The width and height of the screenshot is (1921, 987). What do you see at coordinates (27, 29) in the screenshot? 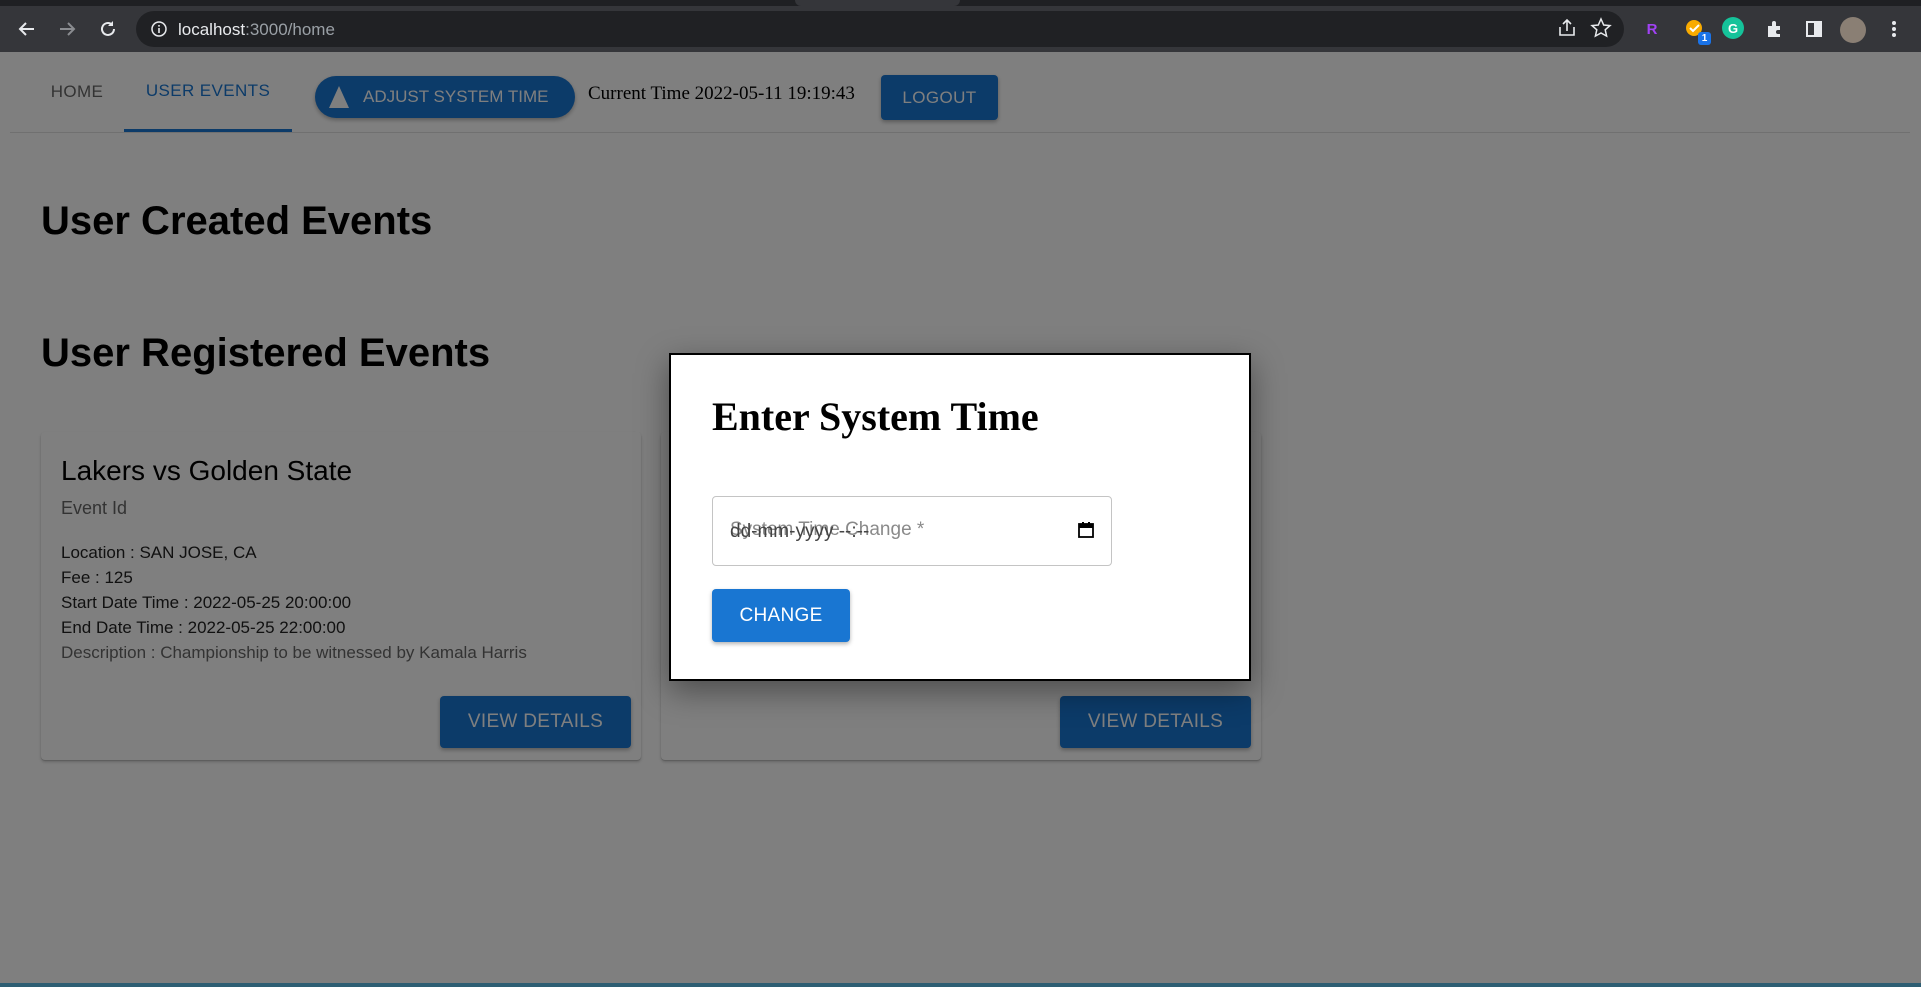
I see `back-icon` at bounding box center [27, 29].